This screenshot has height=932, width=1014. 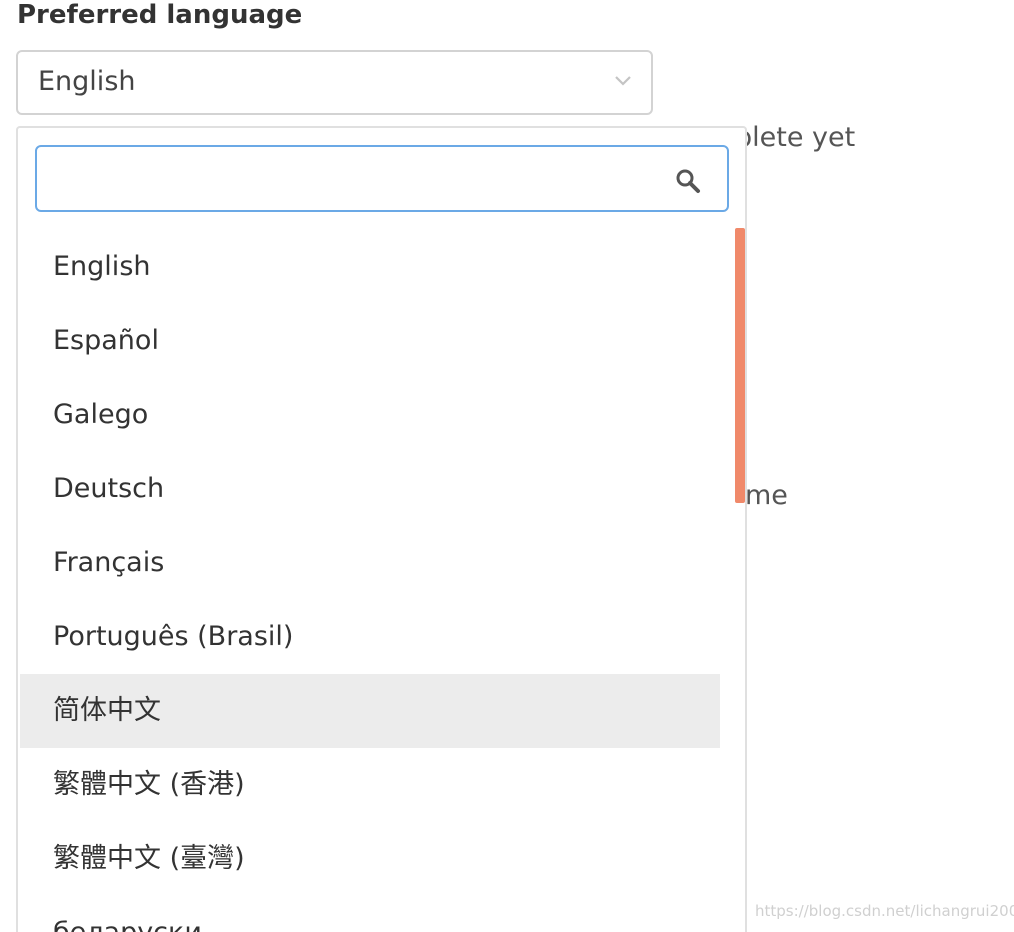 I want to click on option-simplified-chinese: 简体中文, so click(x=370, y=711).